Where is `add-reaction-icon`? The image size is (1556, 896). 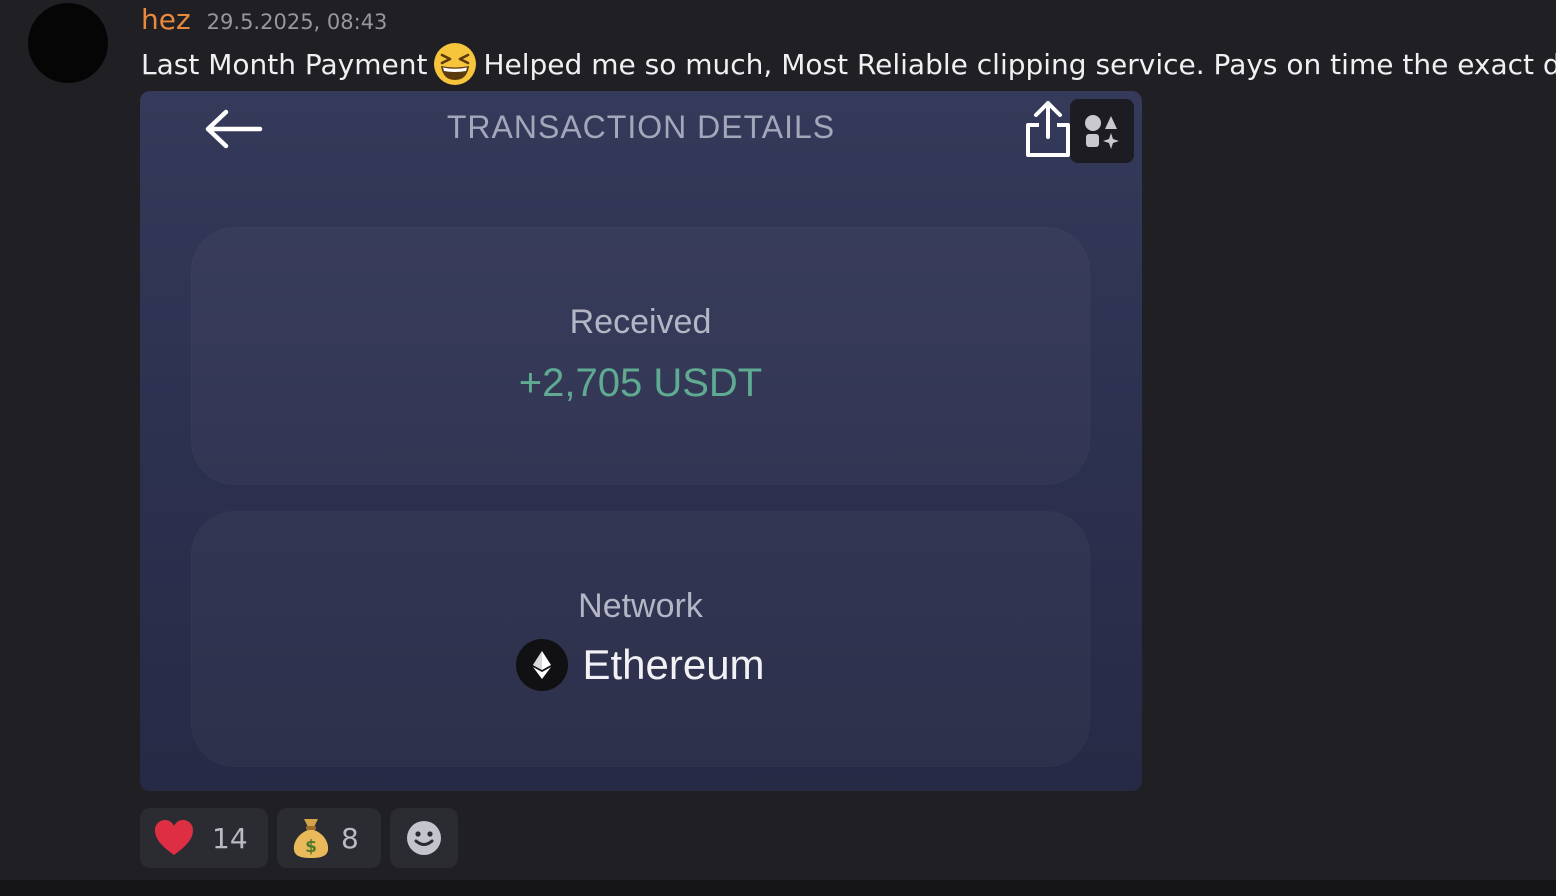
add-reaction-icon is located at coordinates (424, 838).